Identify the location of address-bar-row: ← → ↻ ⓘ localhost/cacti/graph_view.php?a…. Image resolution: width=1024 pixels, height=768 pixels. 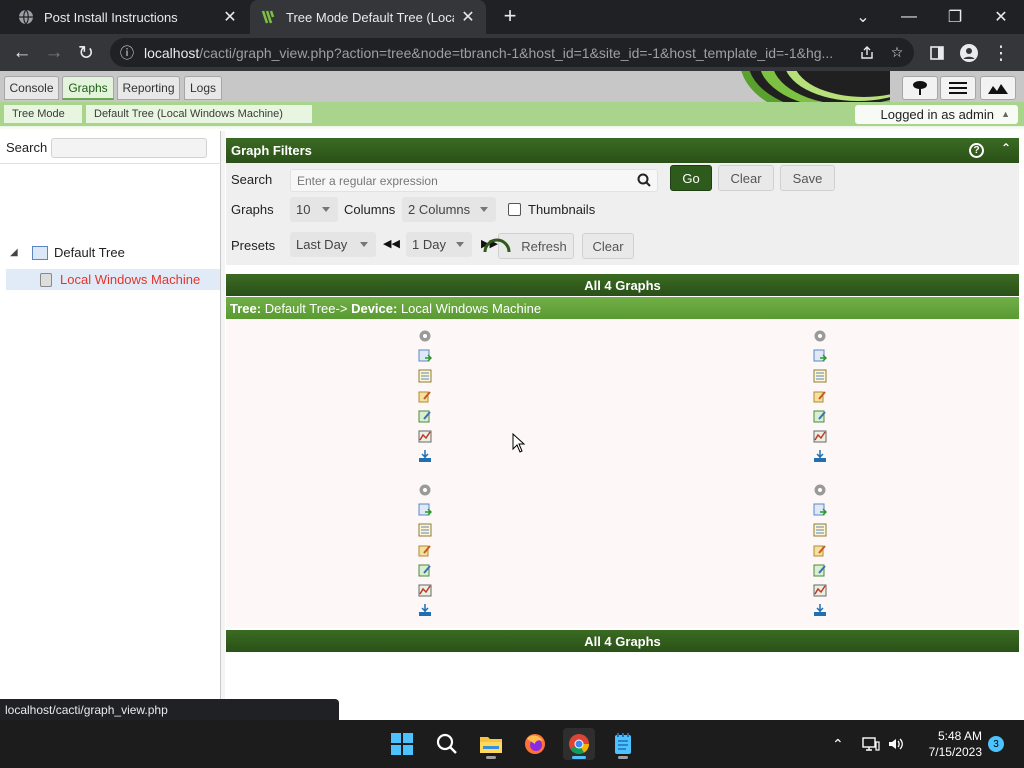
(512, 52).